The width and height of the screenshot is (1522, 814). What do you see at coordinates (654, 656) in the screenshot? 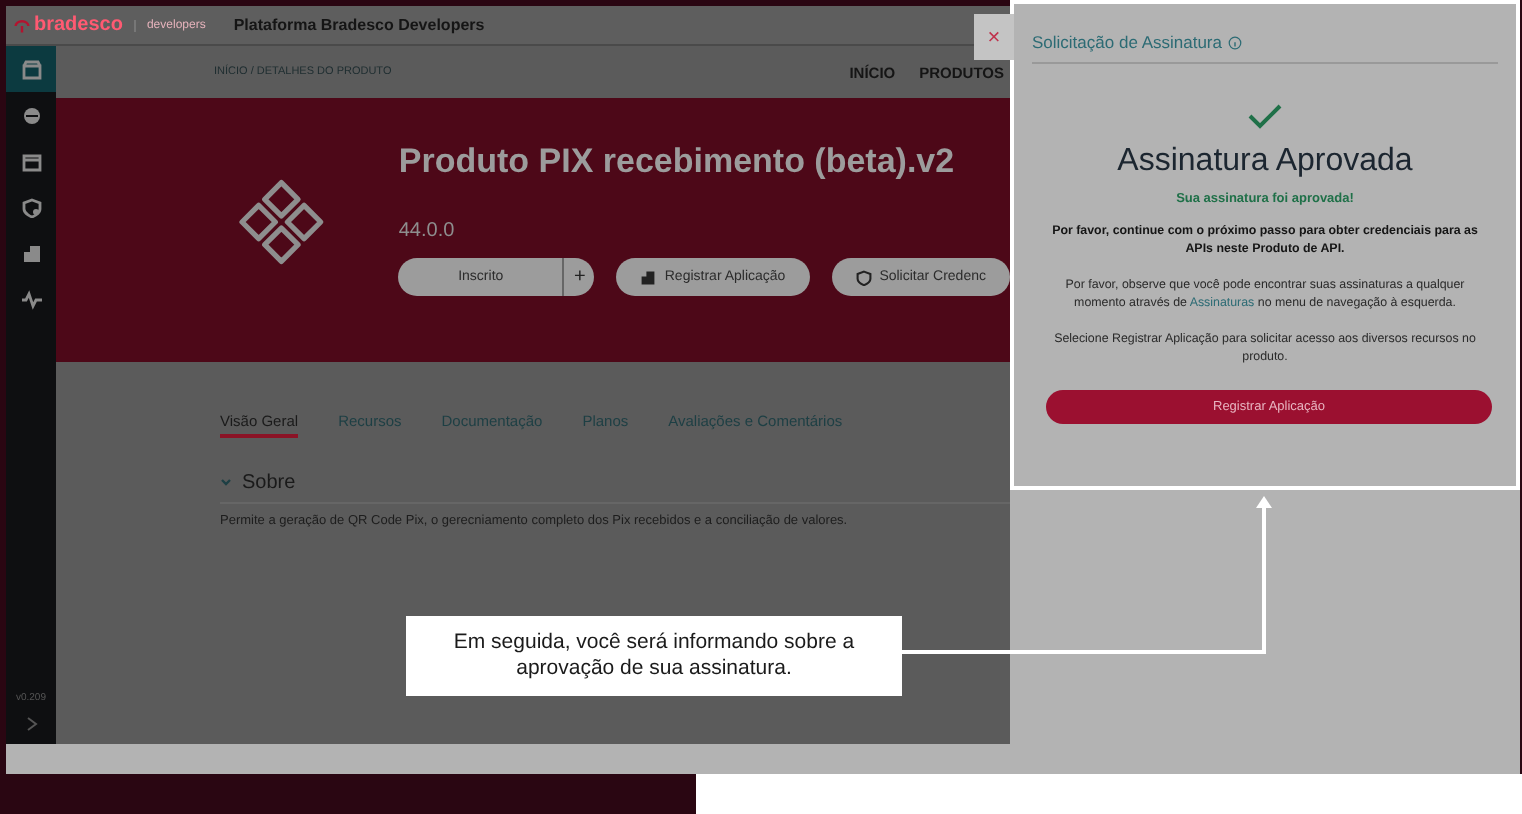
I see `callout-text: Em seguida, você será informando sobre a aprovação de sua assinatura.` at bounding box center [654, 656].